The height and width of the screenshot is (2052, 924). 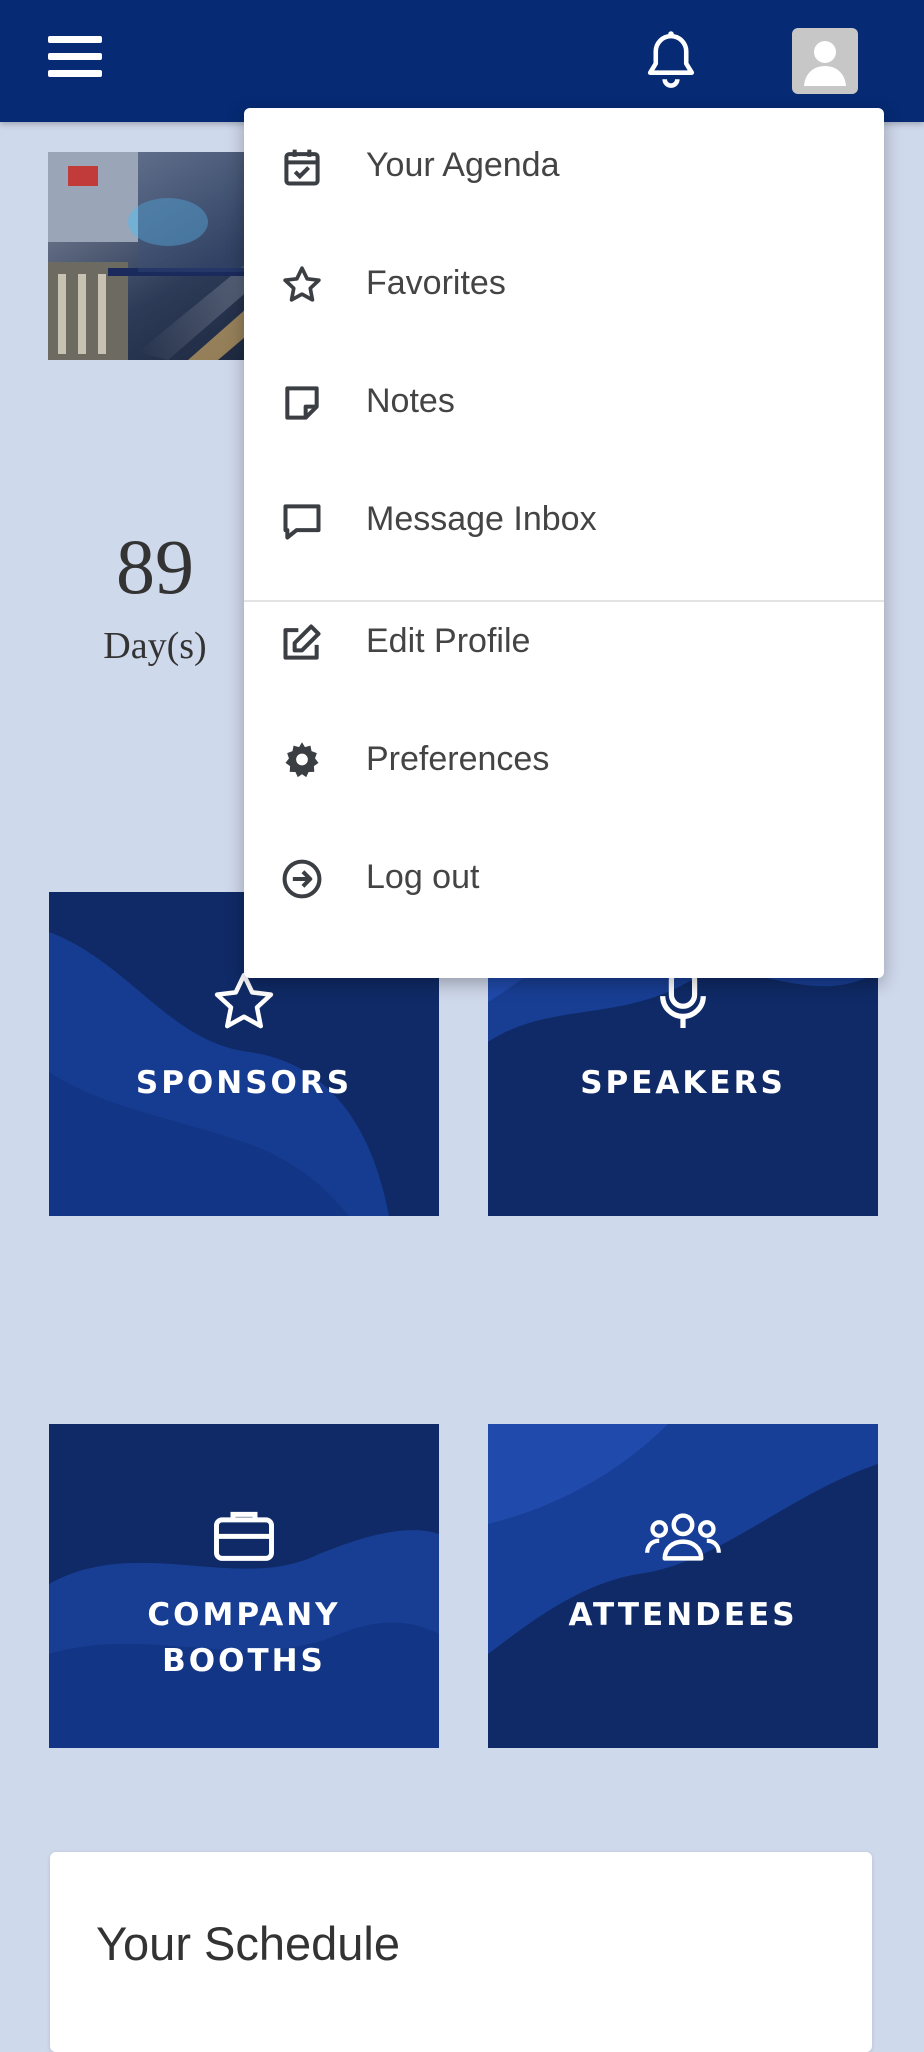 What do you see at coordinates (564, 167) in the screenshot?
I see `menu-item-your-agenda: Your Agenda` at bounding box center [564, 167].